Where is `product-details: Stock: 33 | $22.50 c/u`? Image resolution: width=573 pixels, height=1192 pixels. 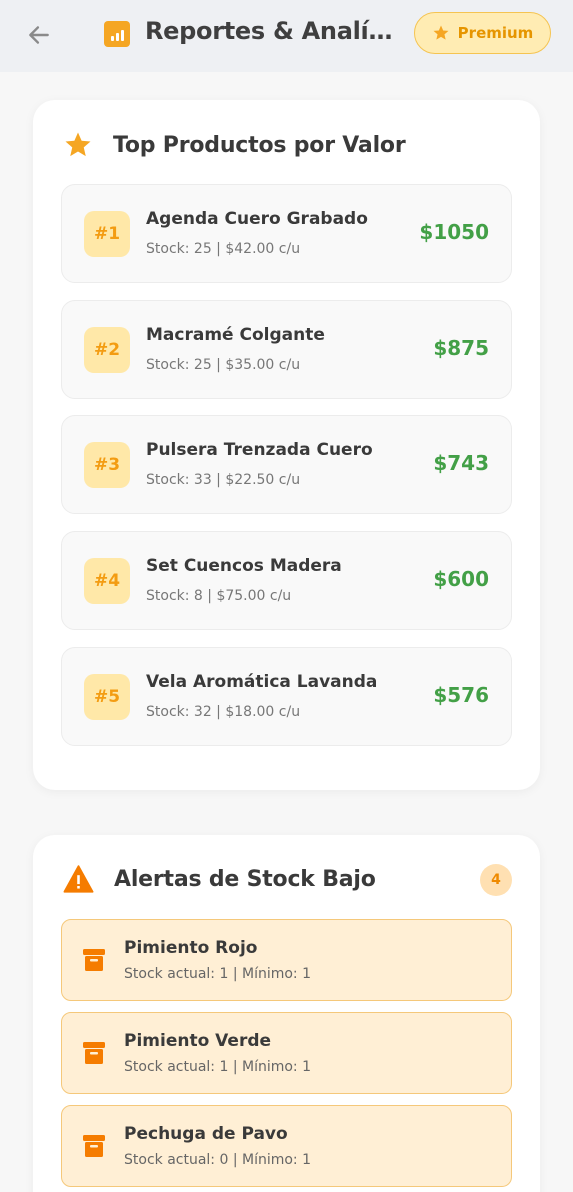
product-details: Stock: 33 | $22.50 c/u is located at coordinates (223, 480).